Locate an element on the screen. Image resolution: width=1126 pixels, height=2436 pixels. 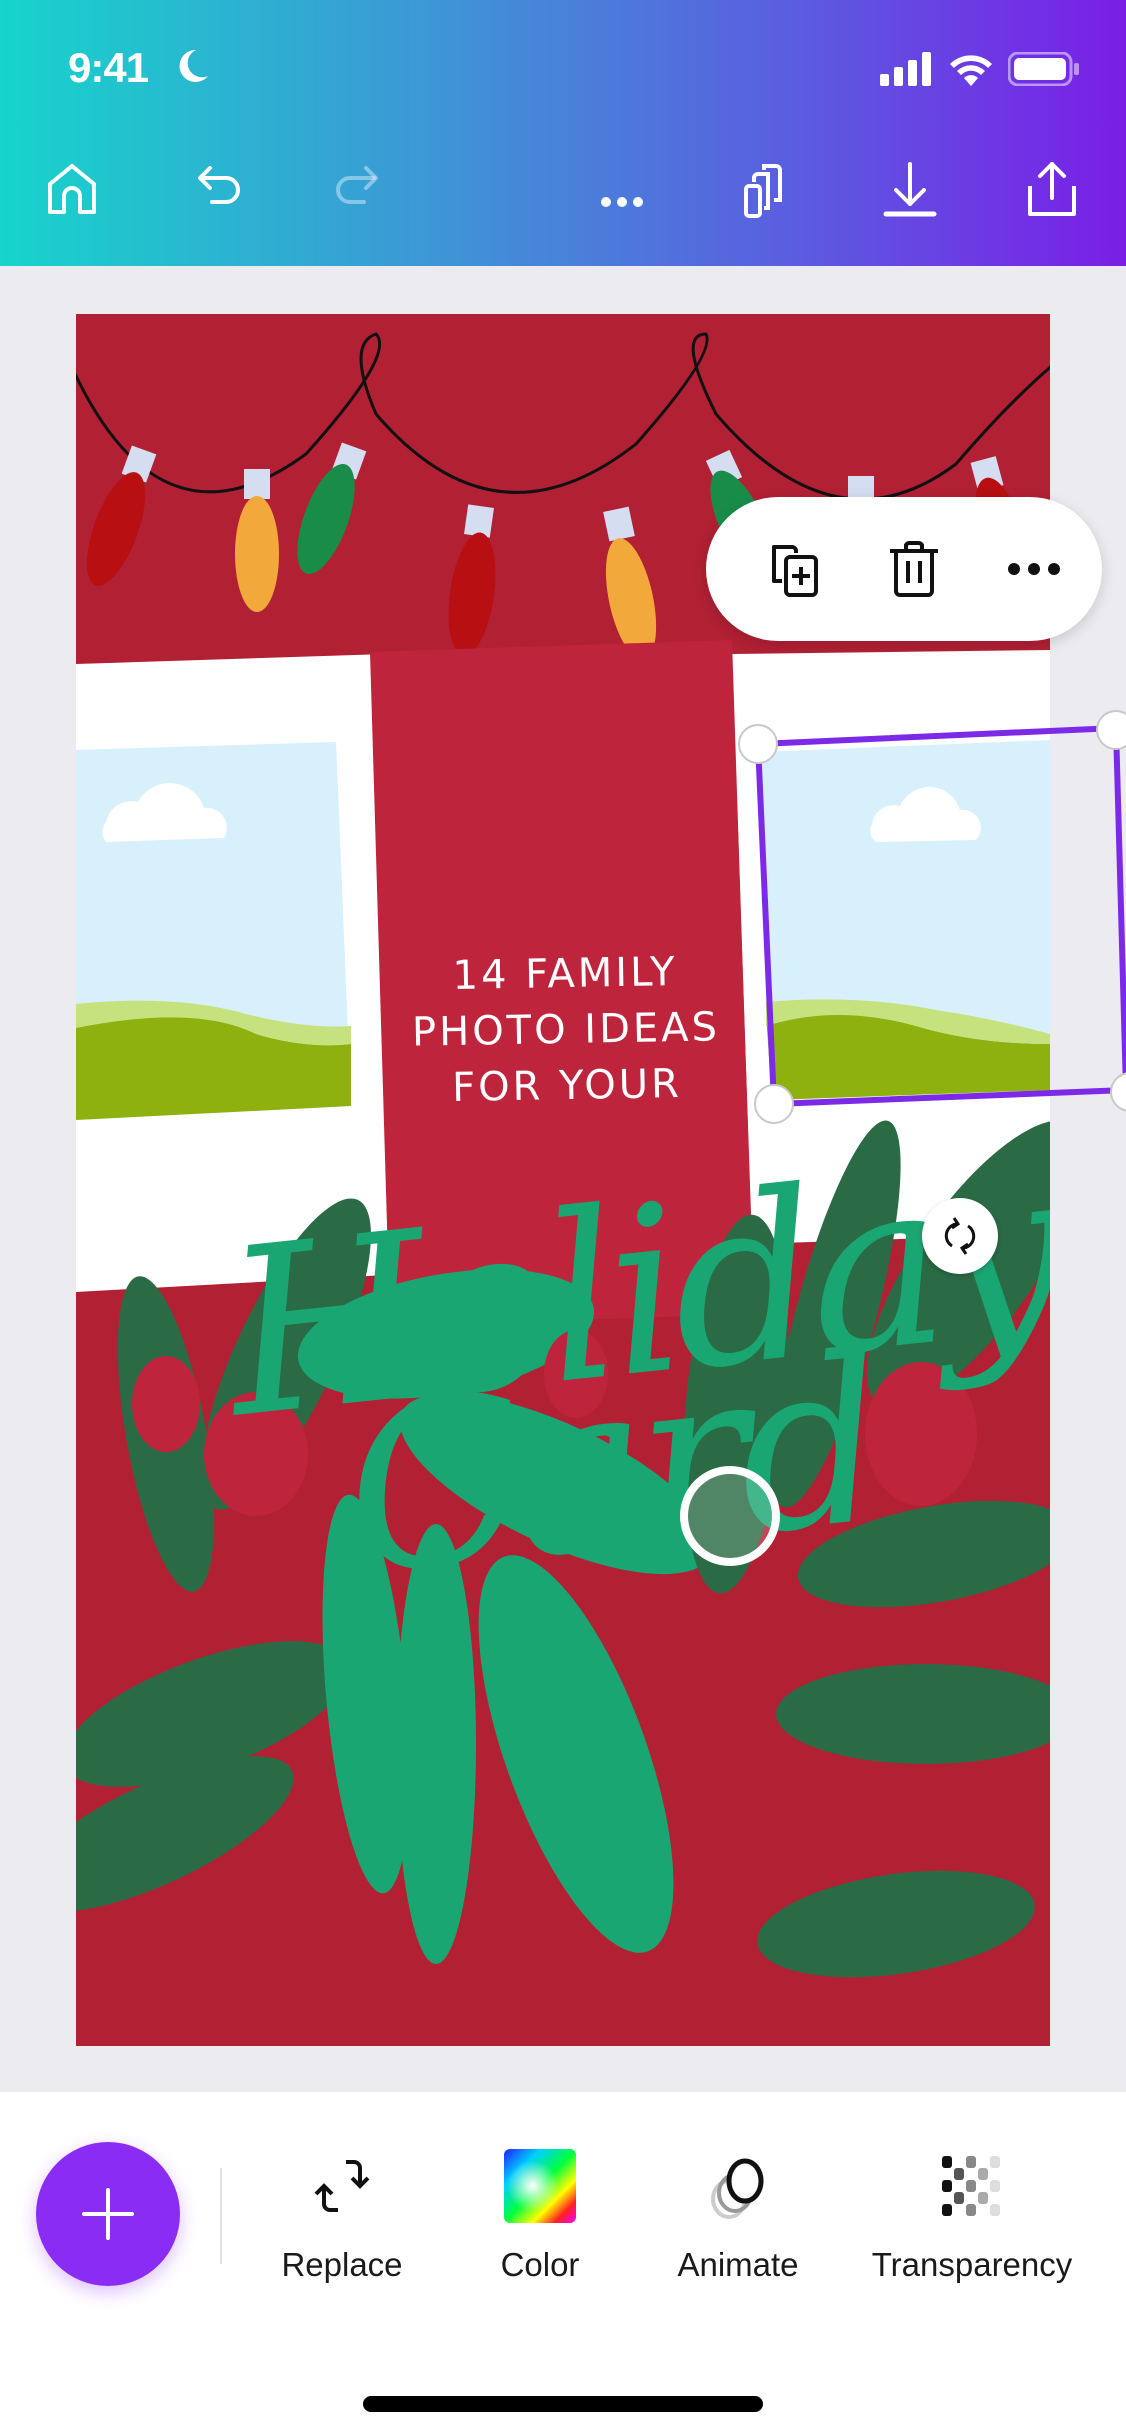
redo-icon is located at coordinates (357, 185).